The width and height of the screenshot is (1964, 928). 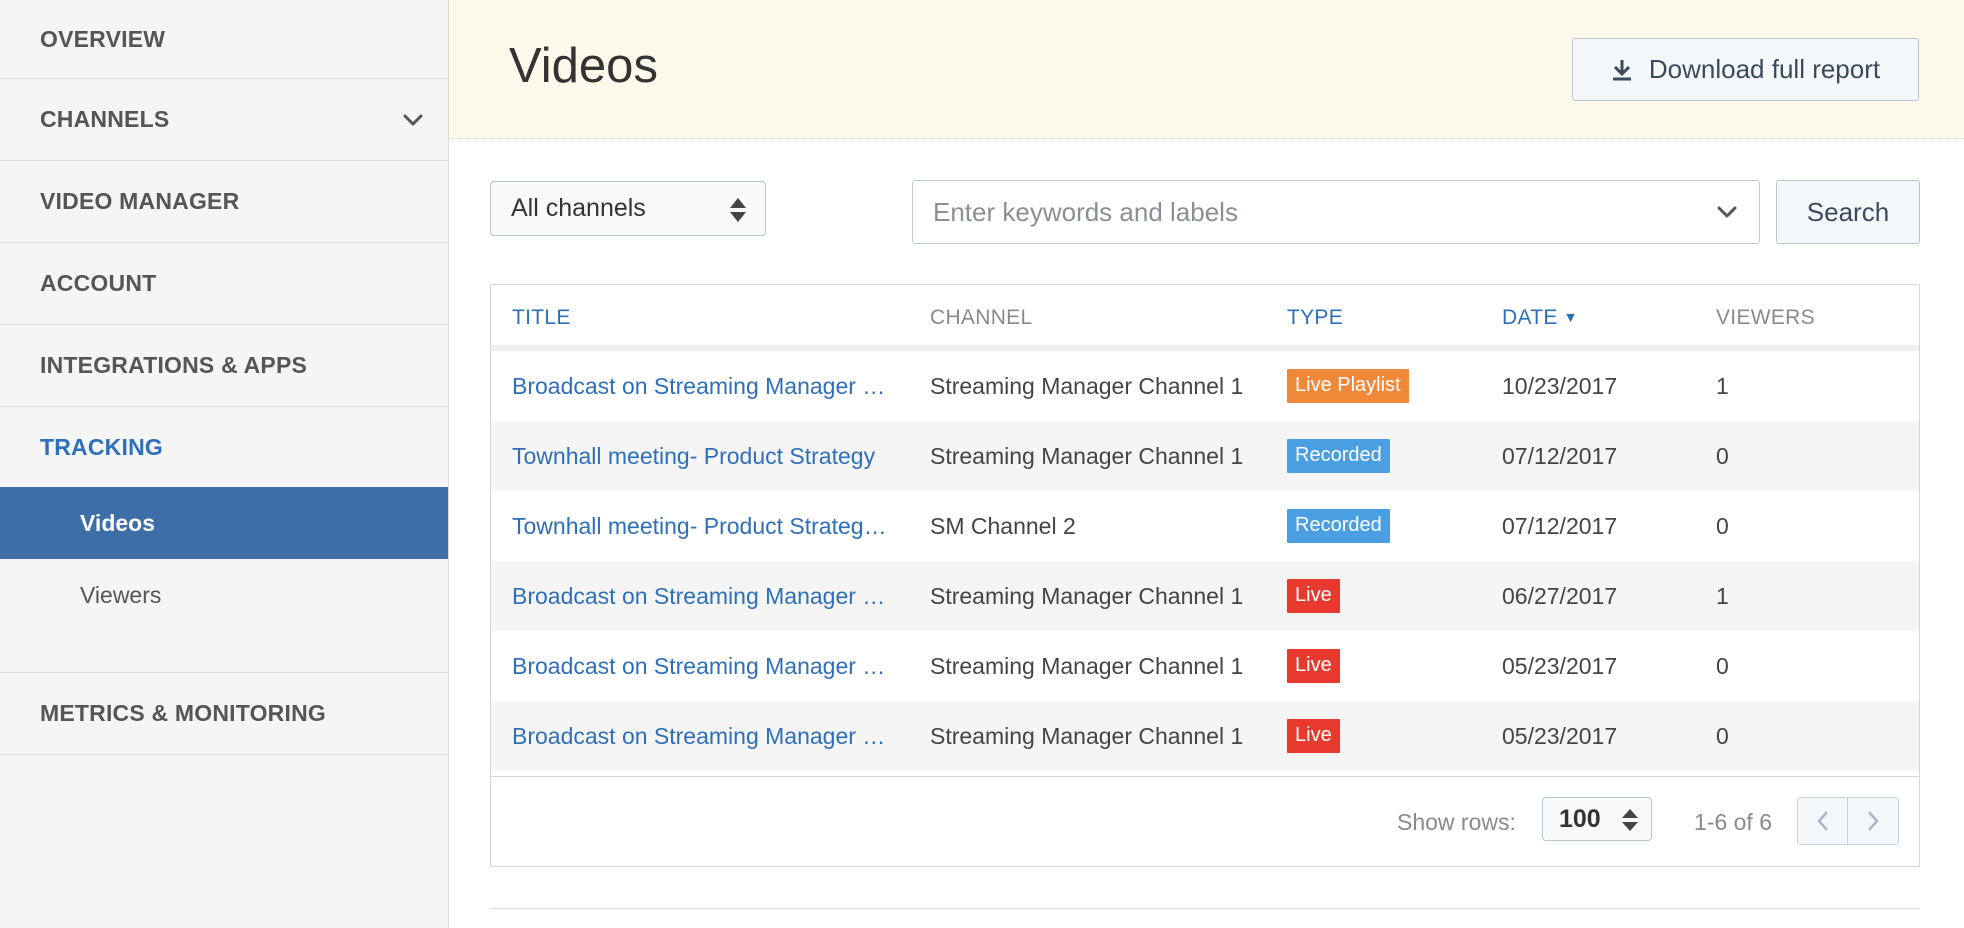 I want to click on pagination-range: 1-6 of 6, so click(x=1733, y=822).